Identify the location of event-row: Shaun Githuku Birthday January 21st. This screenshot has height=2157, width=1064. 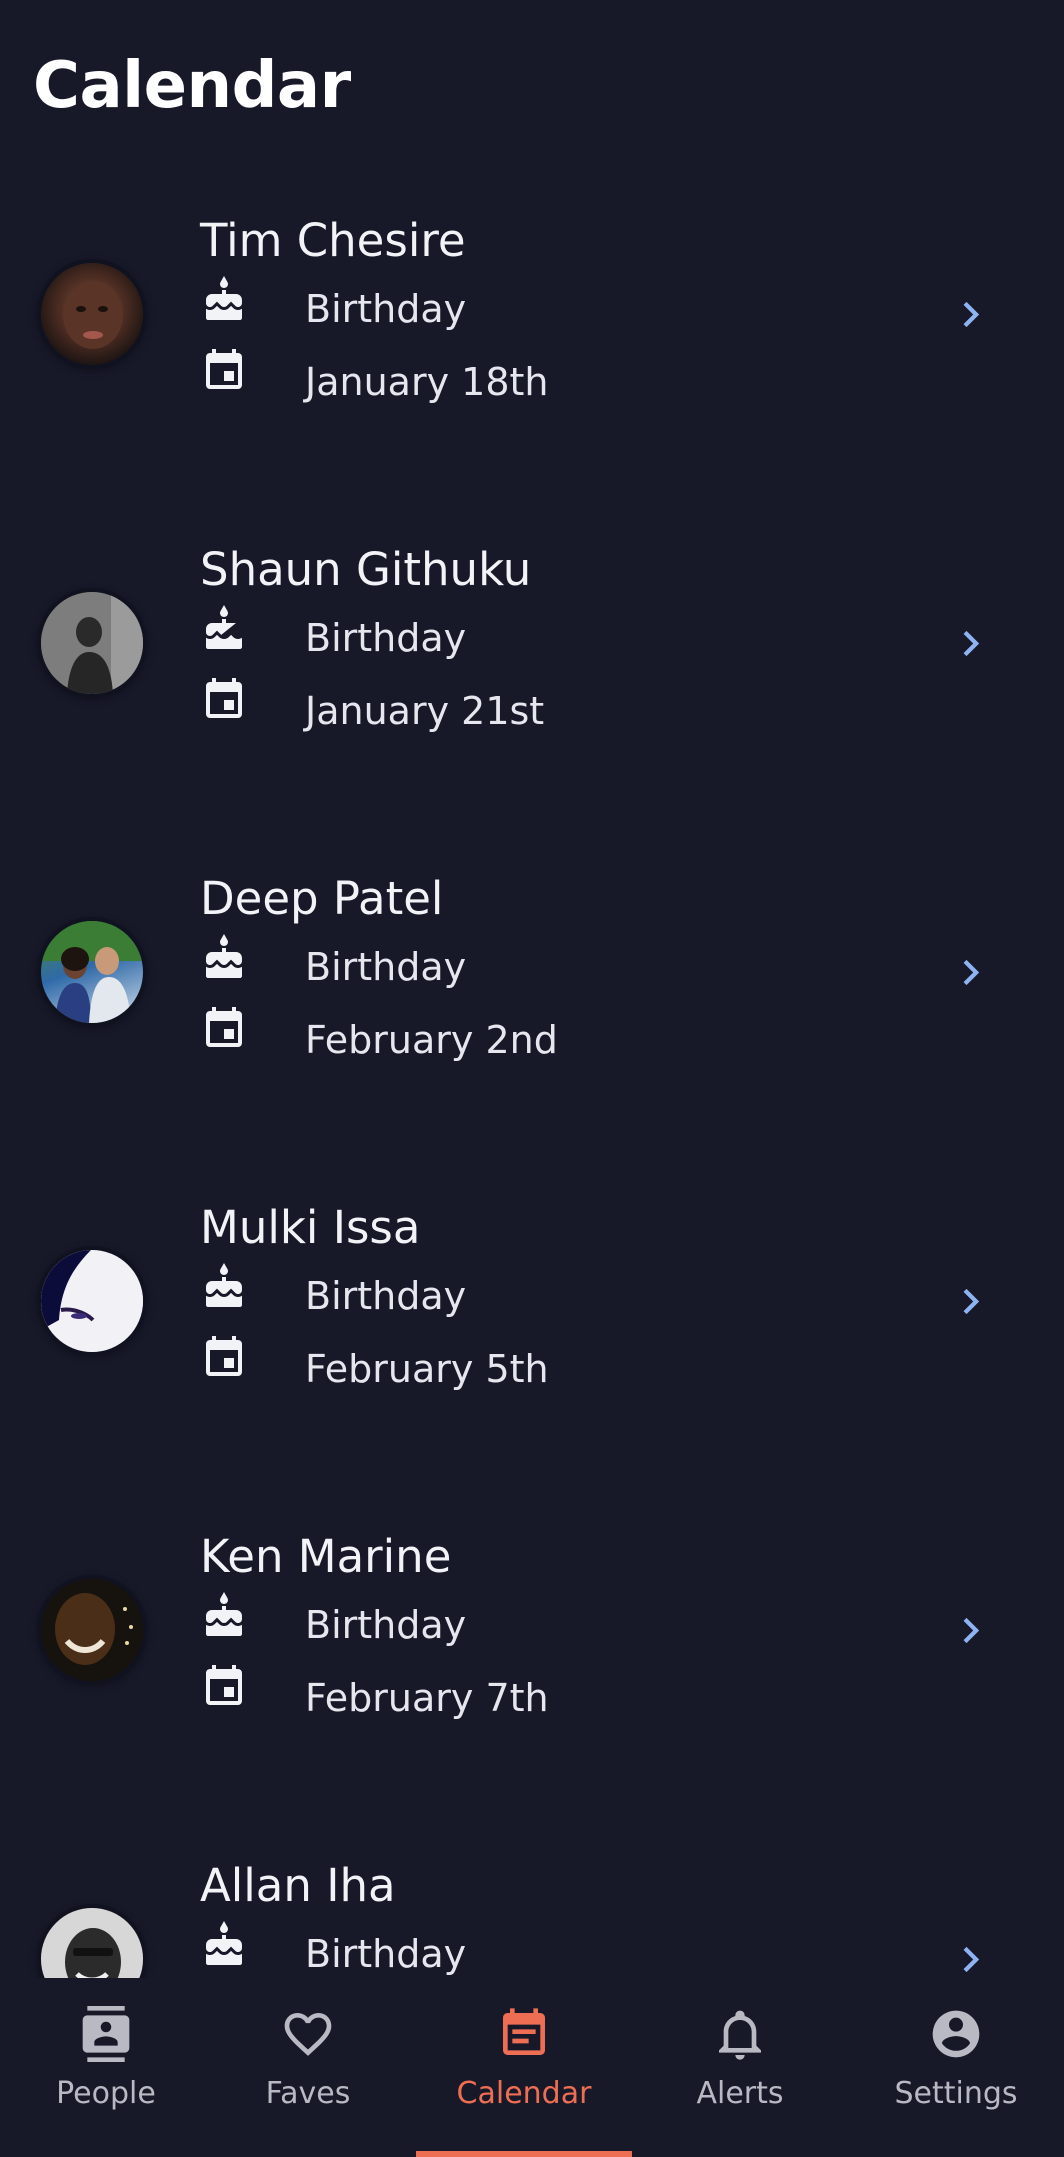
(532, 673).